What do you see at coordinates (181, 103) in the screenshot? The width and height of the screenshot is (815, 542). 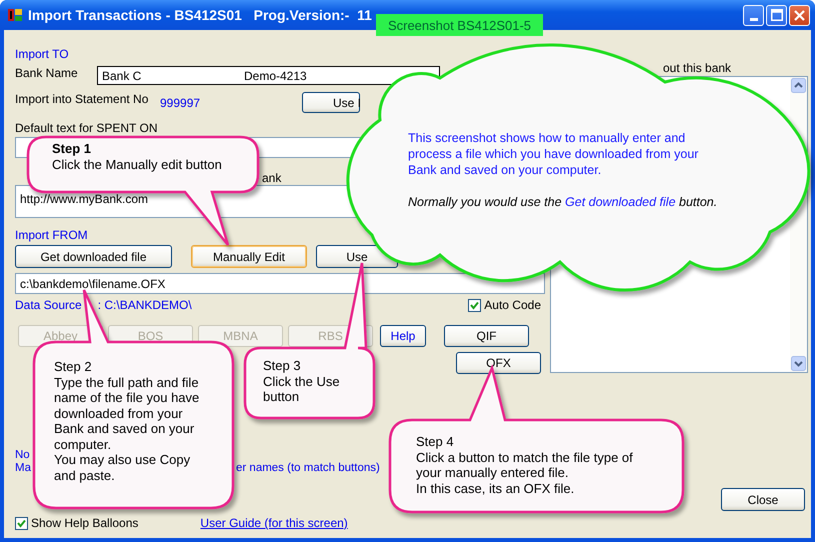 I see `statement-number: 999997` at bounding box center [181, 103].